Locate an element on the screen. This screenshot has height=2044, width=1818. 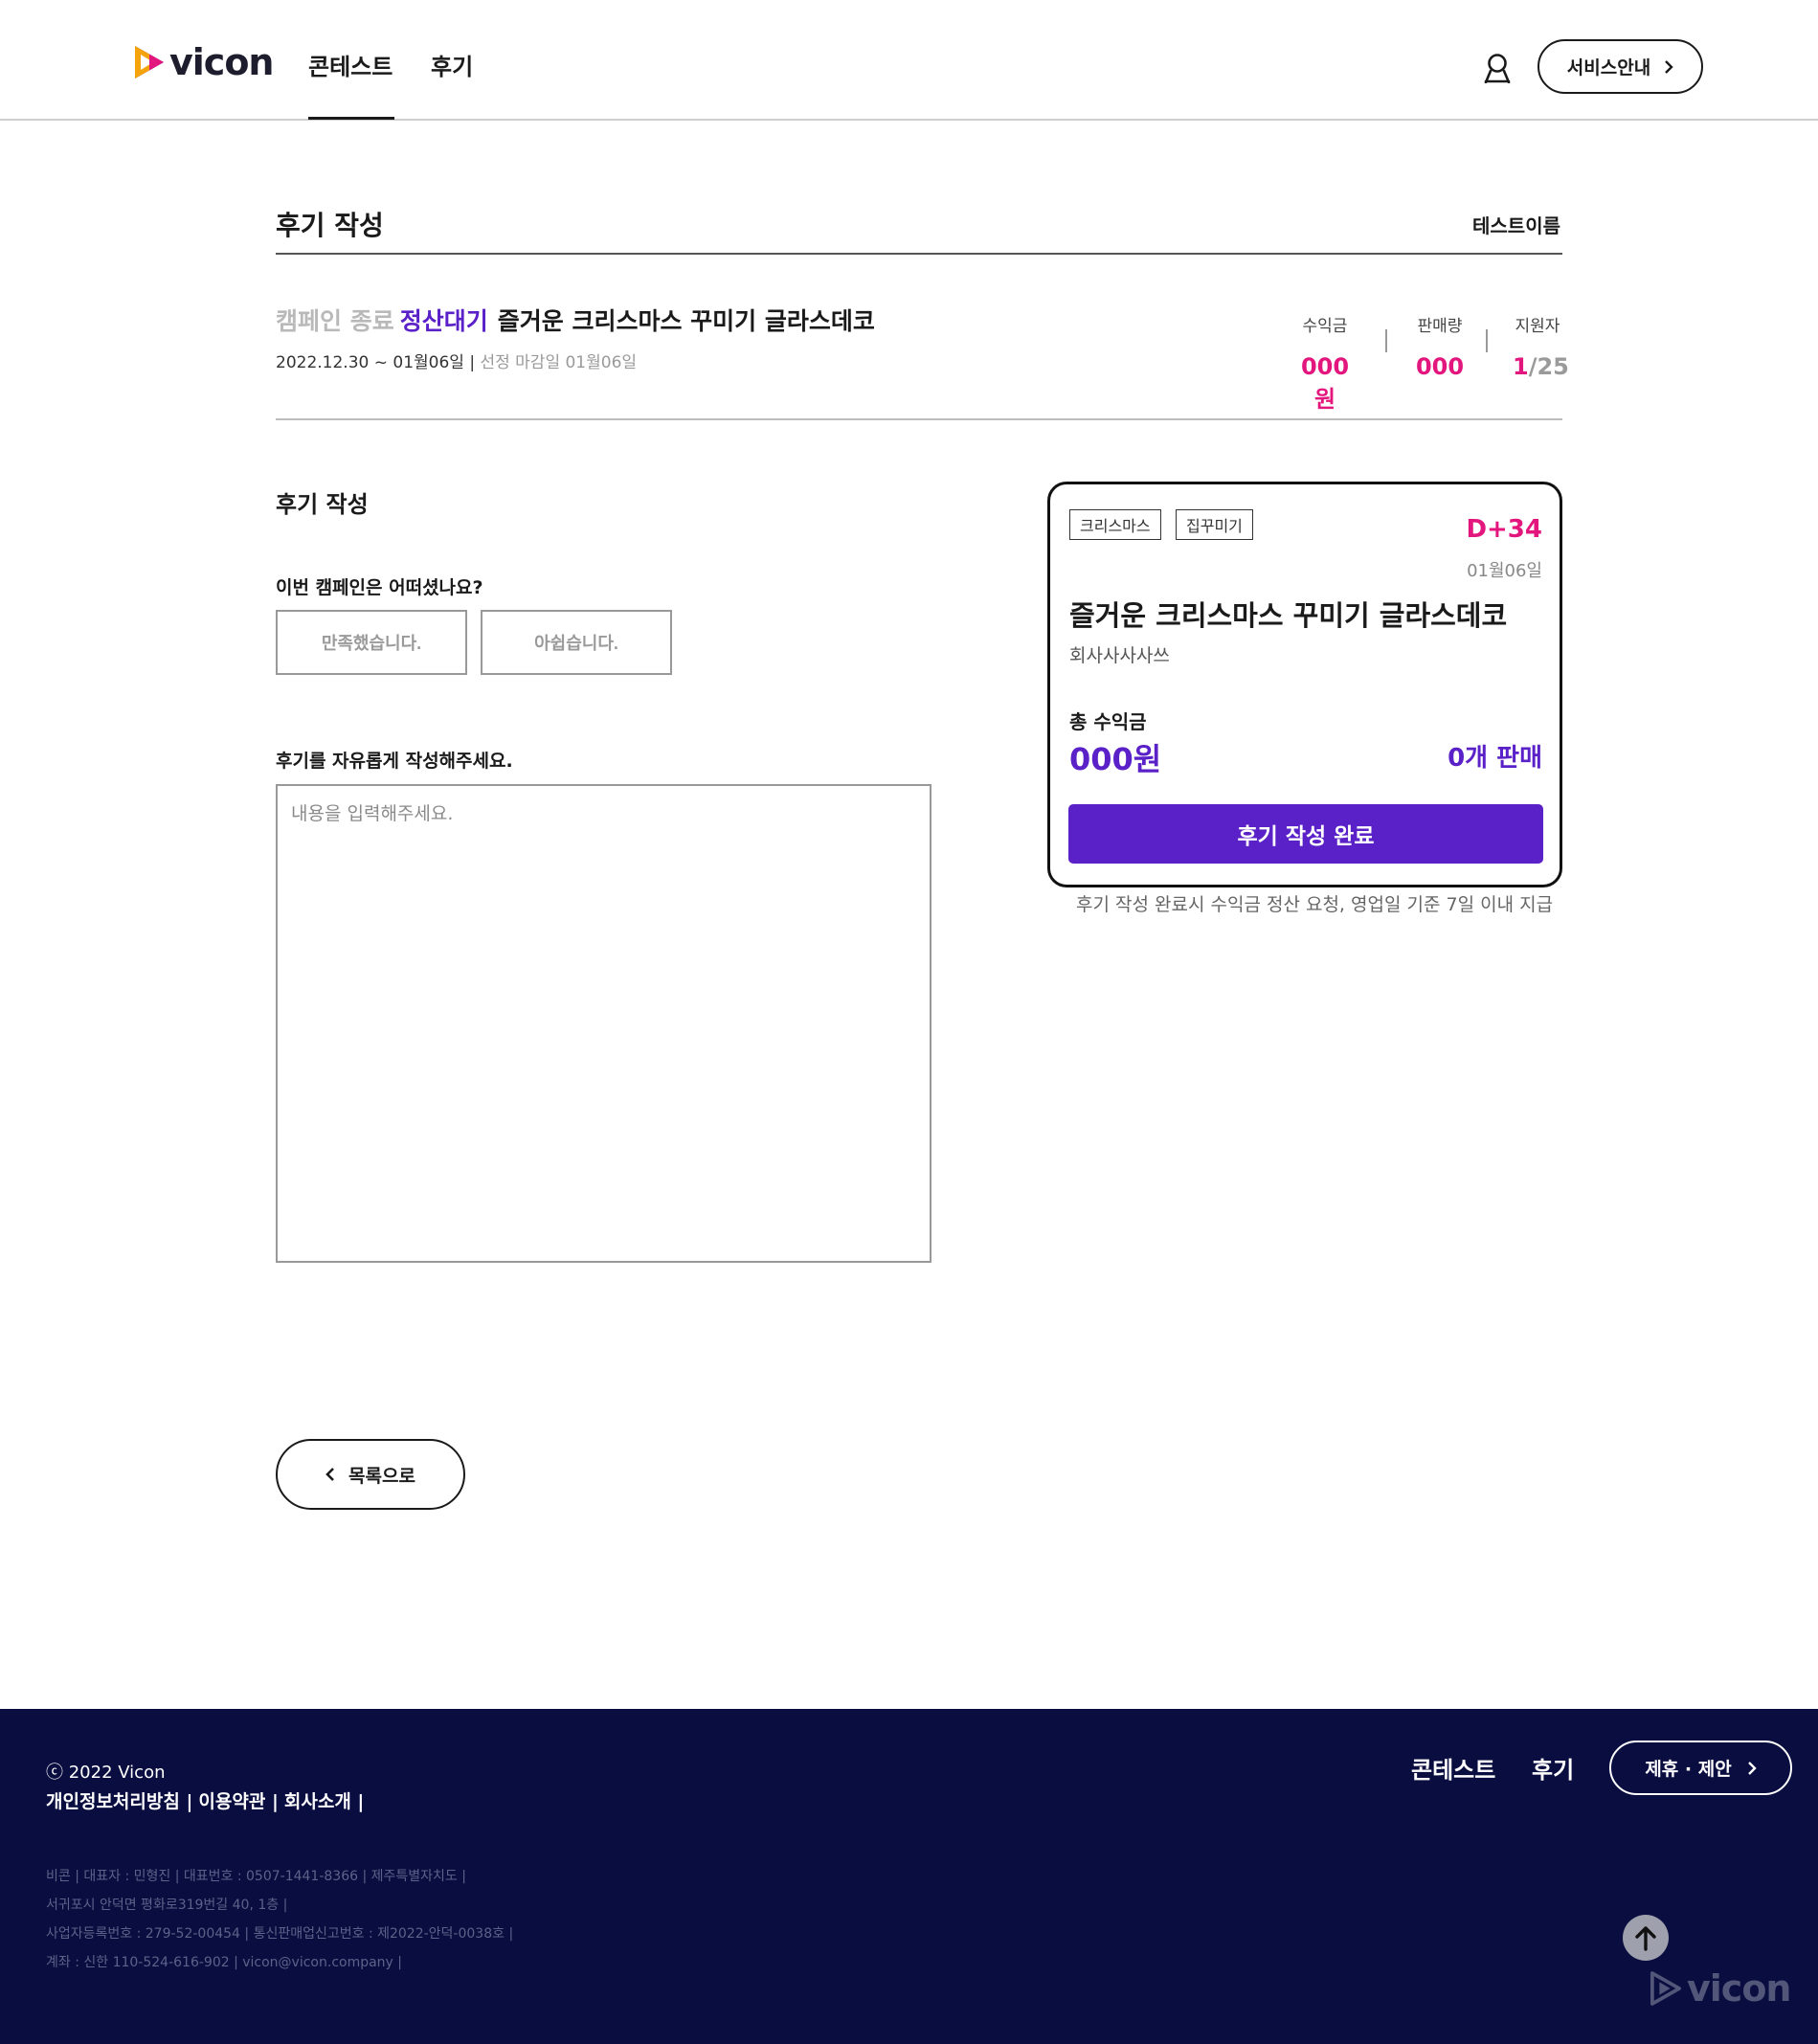
total-earnings-label: 총 수익금 is located at coordinates (1108, 721).